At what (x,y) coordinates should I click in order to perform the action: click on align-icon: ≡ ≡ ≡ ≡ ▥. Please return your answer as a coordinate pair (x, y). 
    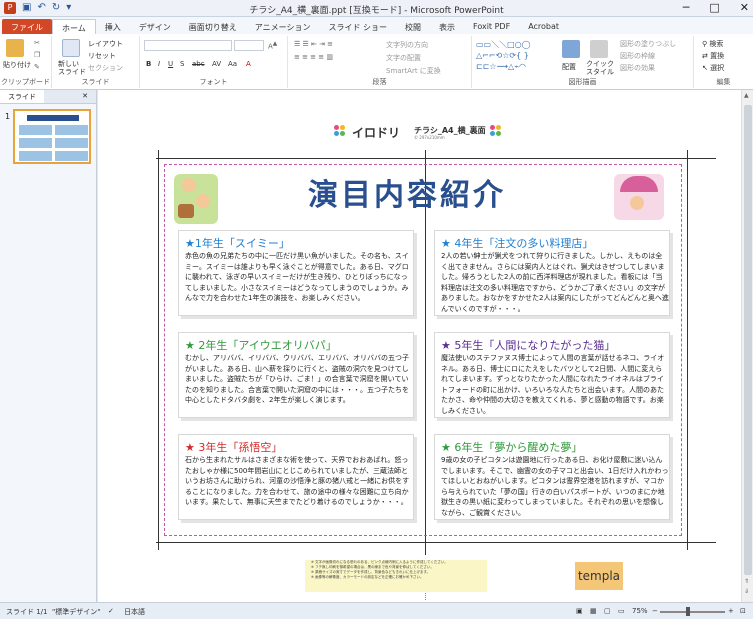
    Looking at the image, I should click on (313, 57).